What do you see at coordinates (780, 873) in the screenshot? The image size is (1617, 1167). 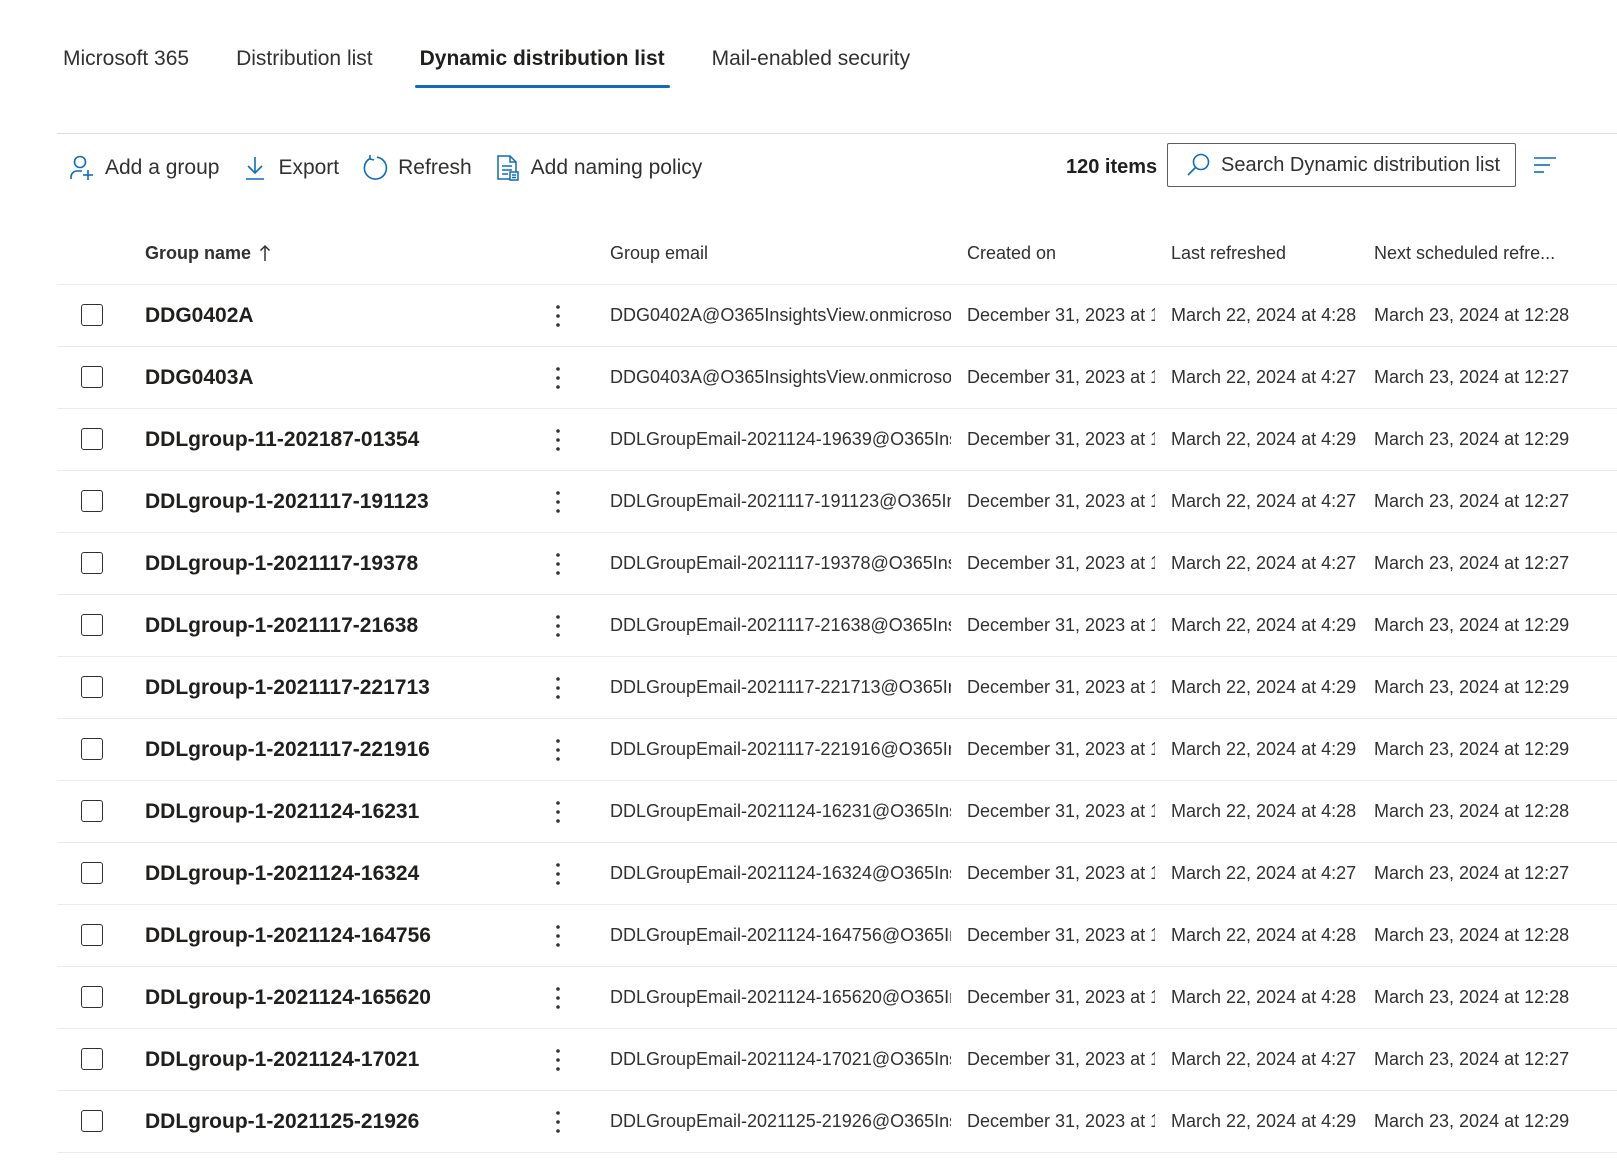 I see `group-email-cell: DDLGroupEmail-2021124-16324@O365Insig` at bounding box center [780, 873].